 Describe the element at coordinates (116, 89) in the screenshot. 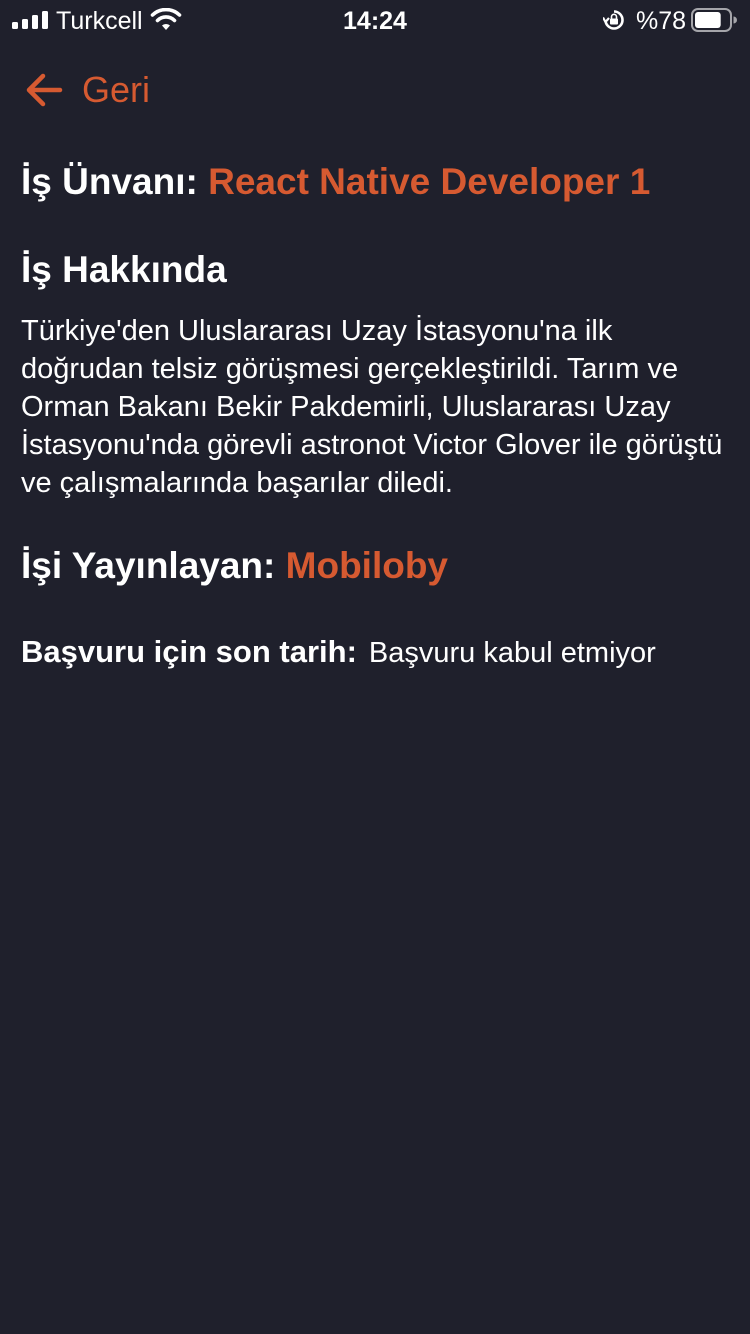

I see `back-label: Geri` at that location.